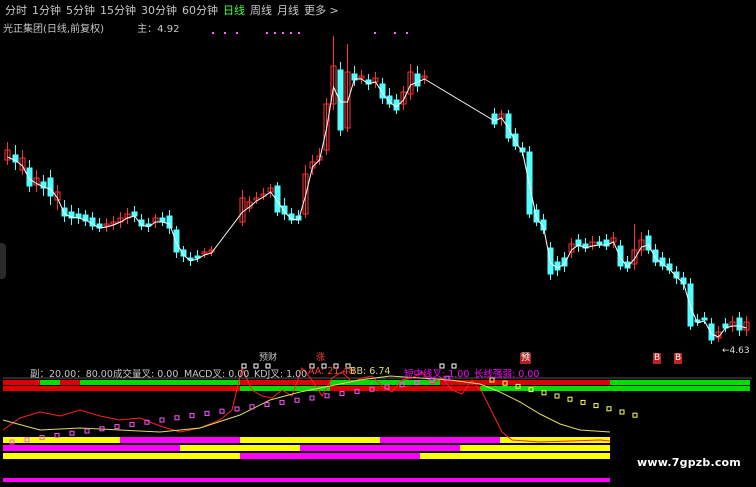 This screenshot has height=487, width=756. Describe the element at coordinates (437, 374) in the screenshot. I see `mid-cross-label: 短中线叉: 1.00` at that location.